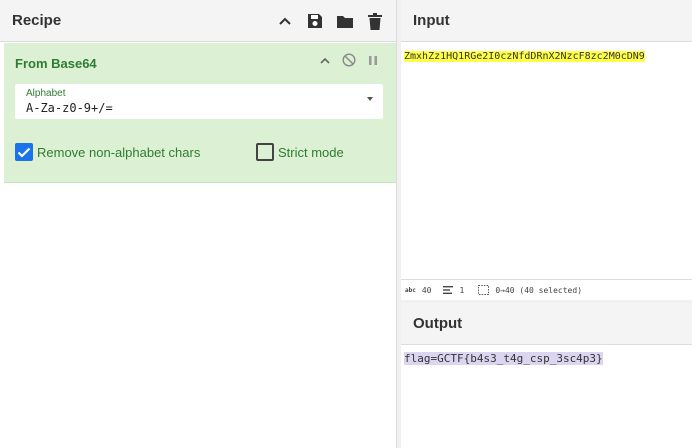  Describe the element at coordinates (330, 21) in the screenshot. I see `recipe-header-icons` at that location.